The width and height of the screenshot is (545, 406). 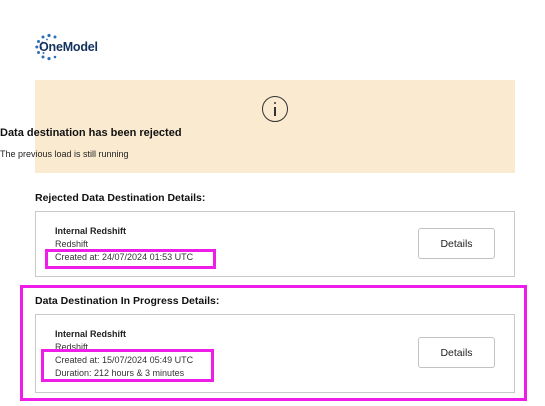 What do you see at coordinates (91, 133) in the screenshot?
I see `alert-title: Data destination has been rejected` at bounding box center [91, 133].